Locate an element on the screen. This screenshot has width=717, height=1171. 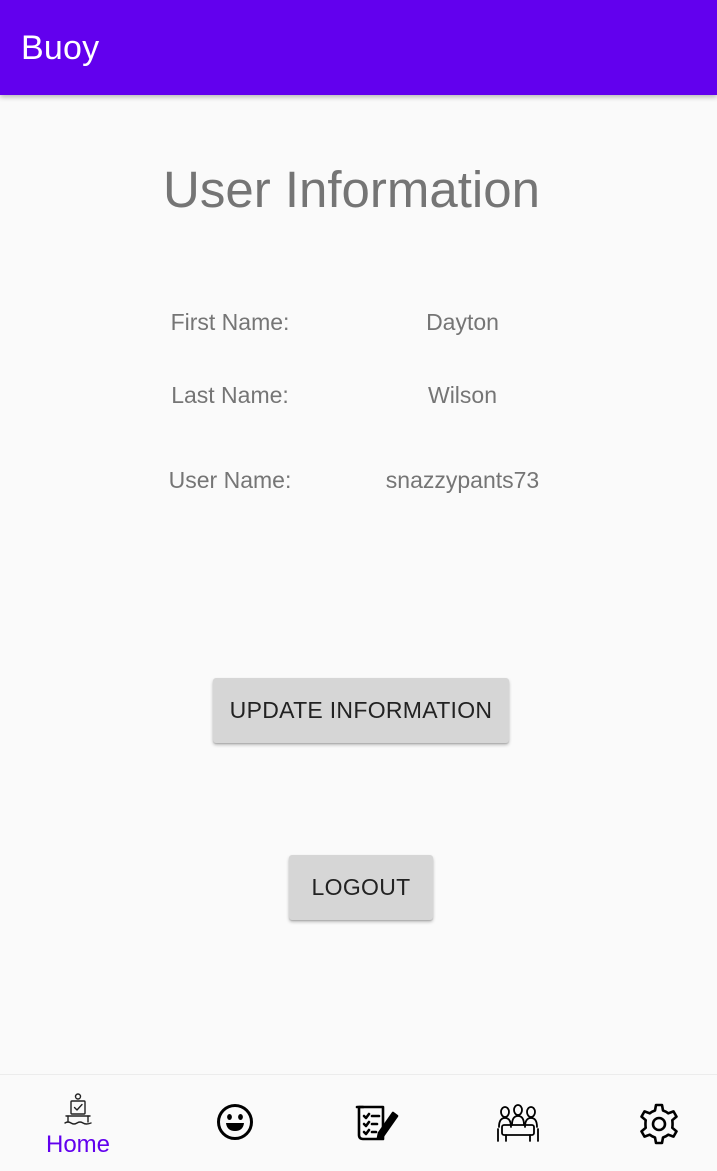
app-title: Buoy is located at coordinates (60, 48).